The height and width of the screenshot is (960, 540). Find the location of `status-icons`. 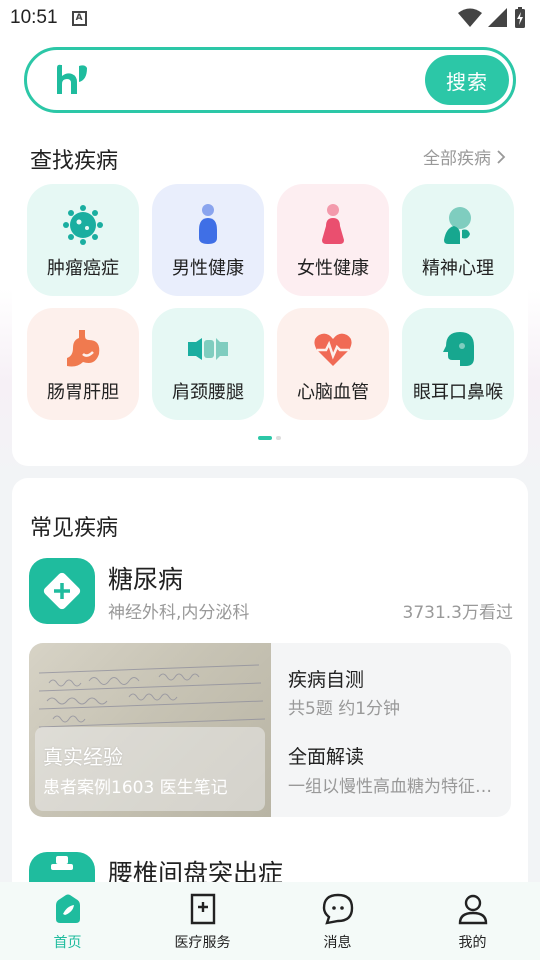

status-icons is located at coordinates (492, 18).